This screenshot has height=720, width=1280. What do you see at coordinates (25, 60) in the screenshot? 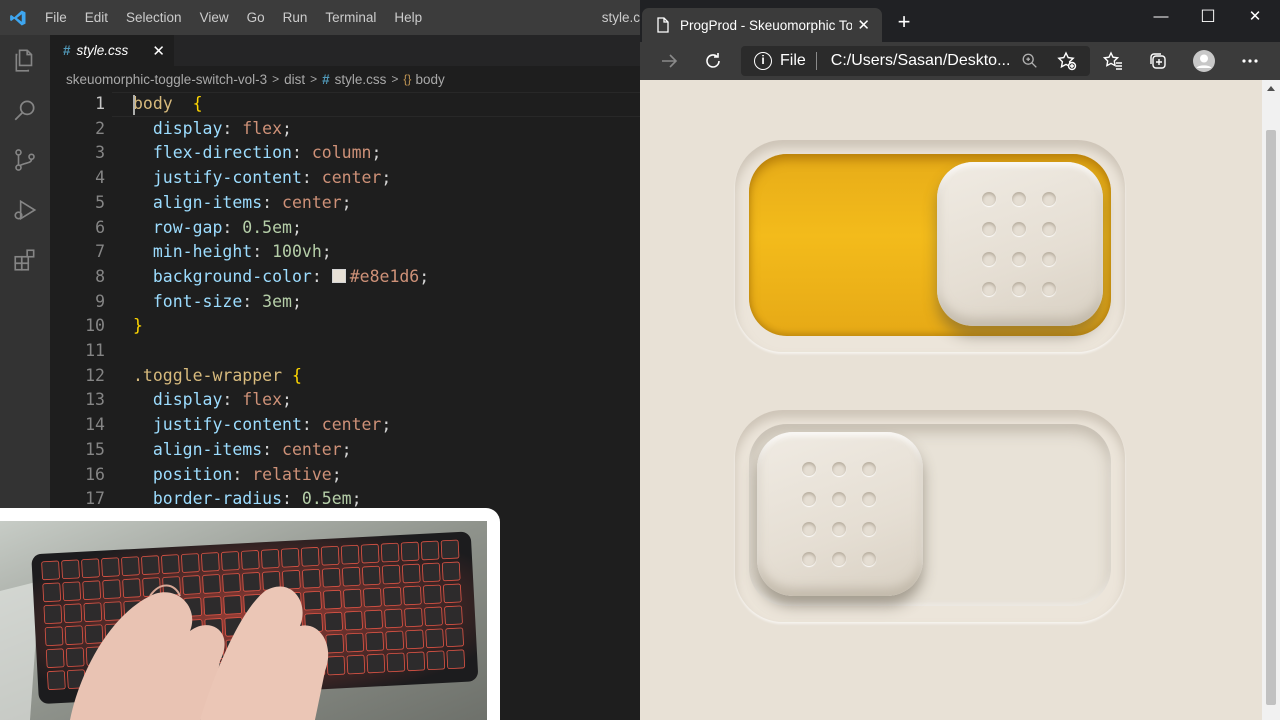
I see `explorer-icon` at bounding box center [25, 60].